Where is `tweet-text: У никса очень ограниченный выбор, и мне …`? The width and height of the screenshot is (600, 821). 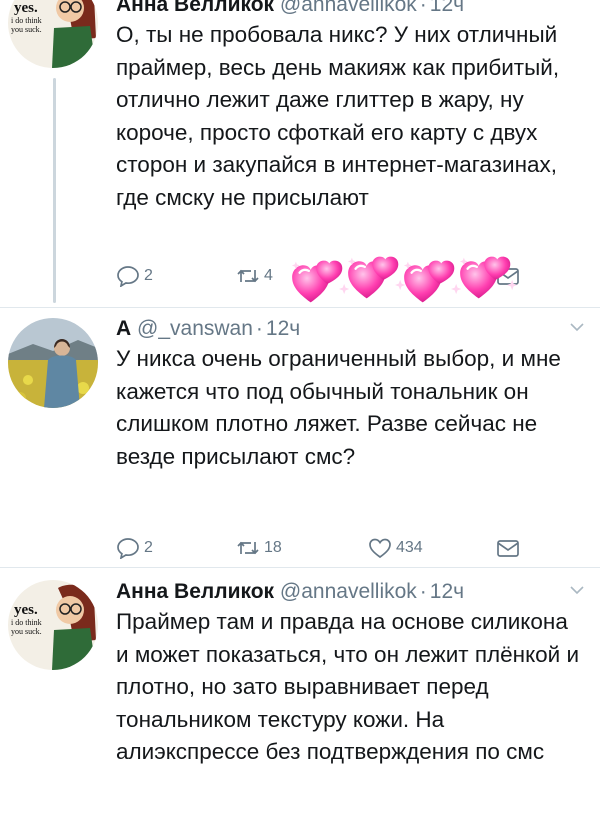 tweet-text: У никса очень ограниченный выбор, и мне … is located at coordinates (338, 407).